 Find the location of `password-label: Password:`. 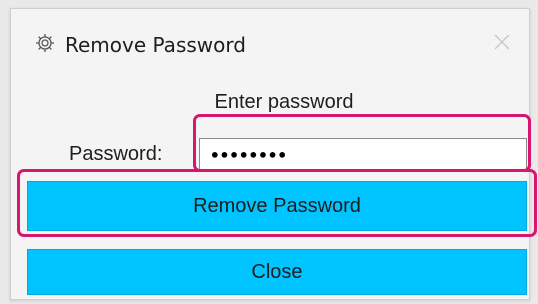

password-label: Password: is located at coordinates (116, 154).